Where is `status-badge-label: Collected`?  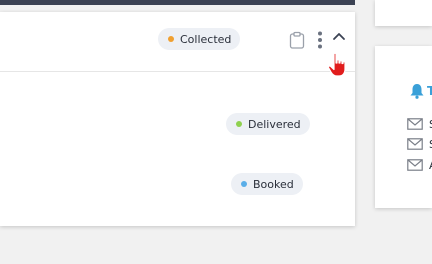 status-badge-label: Collected is located at coordinates (206, 39).